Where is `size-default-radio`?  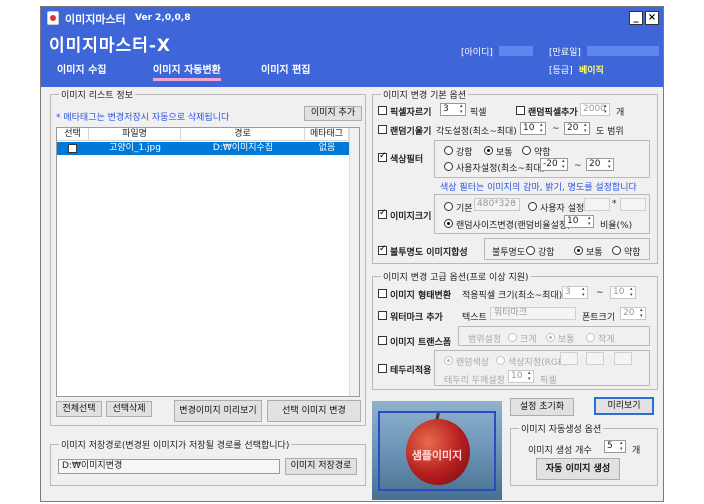
size-default-radio is located at coordinates (448, 206).